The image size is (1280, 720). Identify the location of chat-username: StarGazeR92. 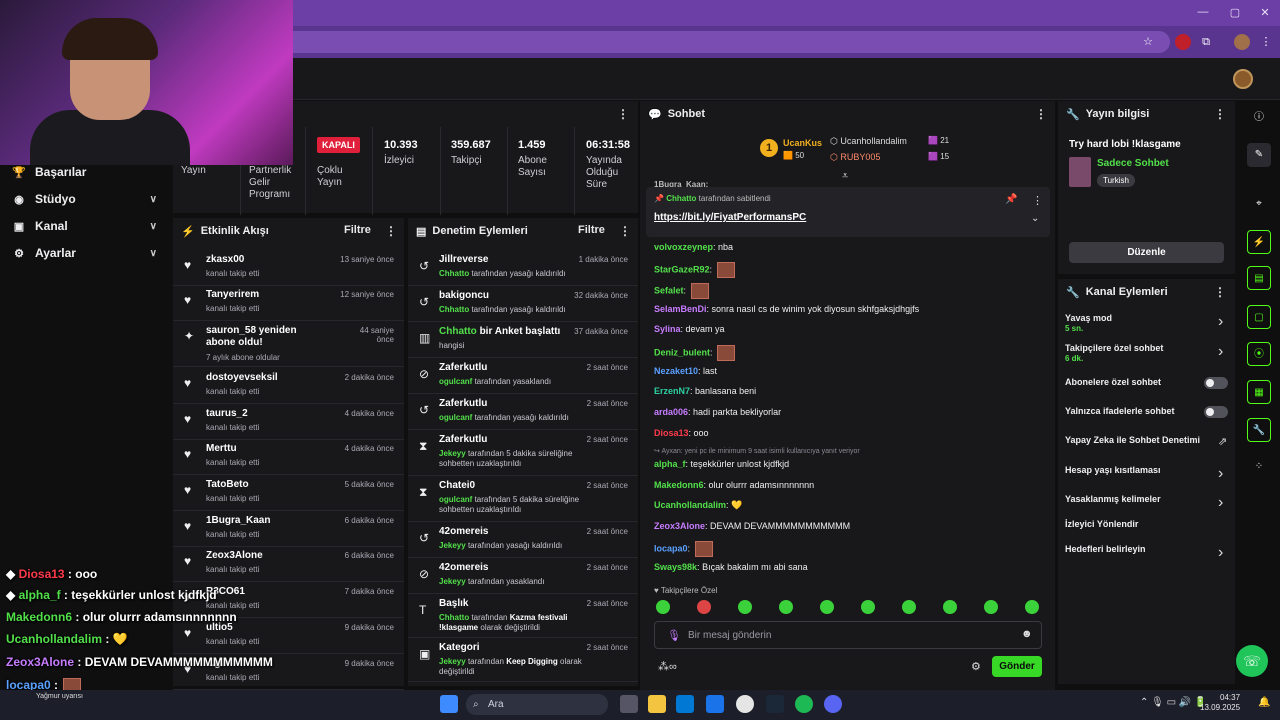
(682, 269).